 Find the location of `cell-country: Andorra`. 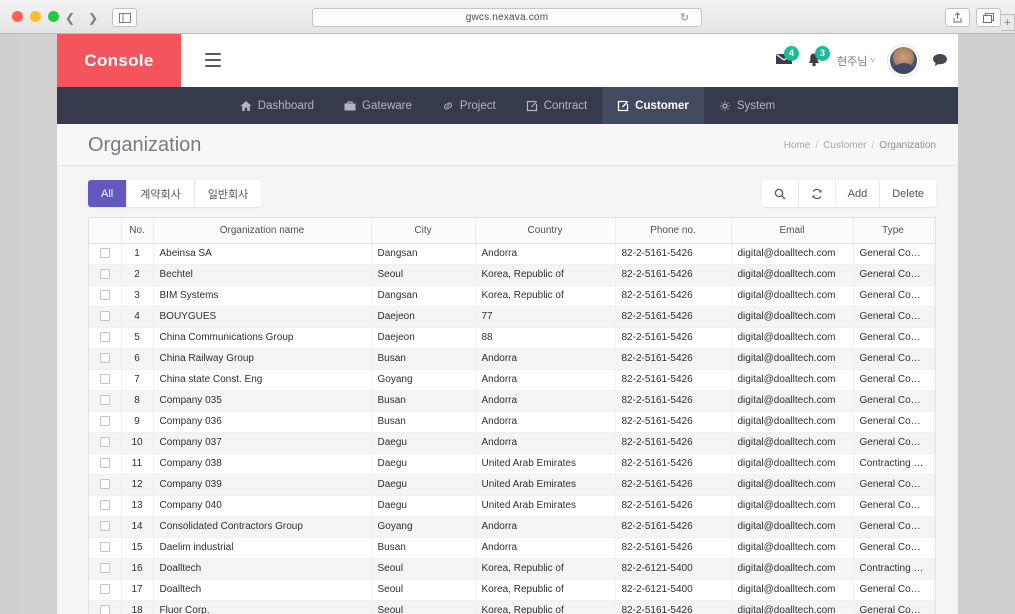

cell-country: Andorra is located at coordinates (545, 422).